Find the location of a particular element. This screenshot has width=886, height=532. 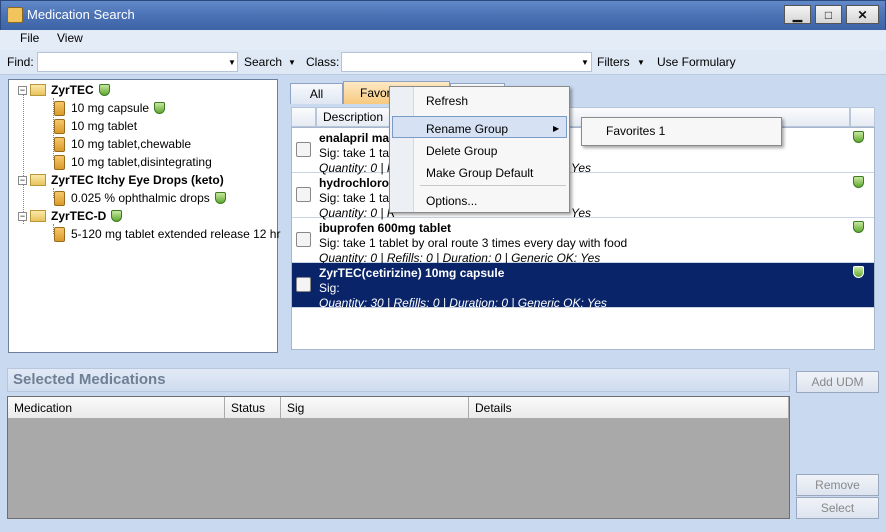

tree-item: 0.025 % ophthalmic drops is located at coordinates (140, 198).